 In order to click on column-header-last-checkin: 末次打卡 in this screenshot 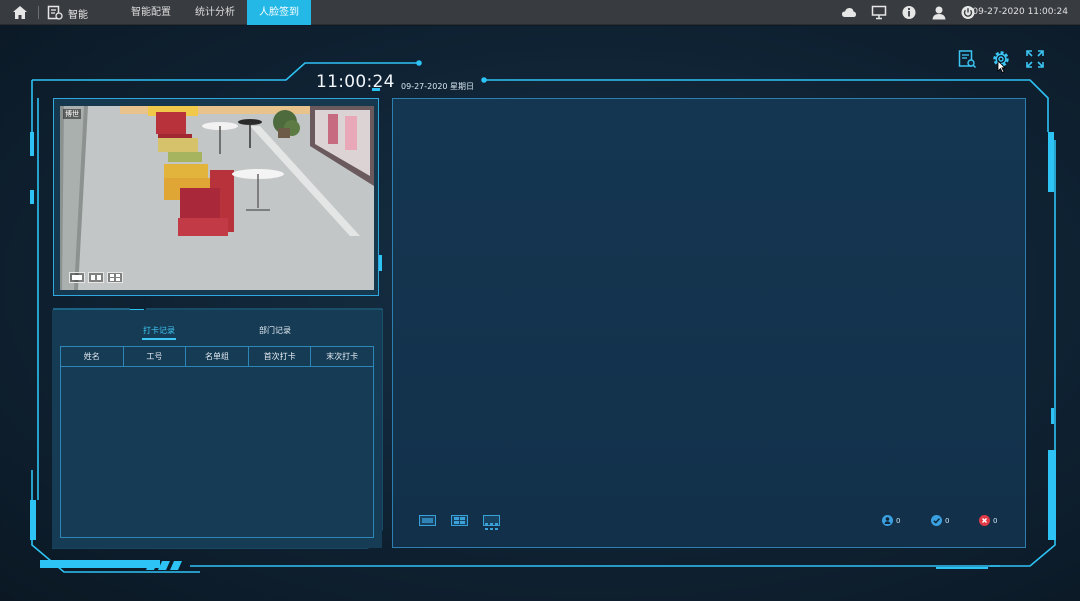, I will do `click(342, 356)`.